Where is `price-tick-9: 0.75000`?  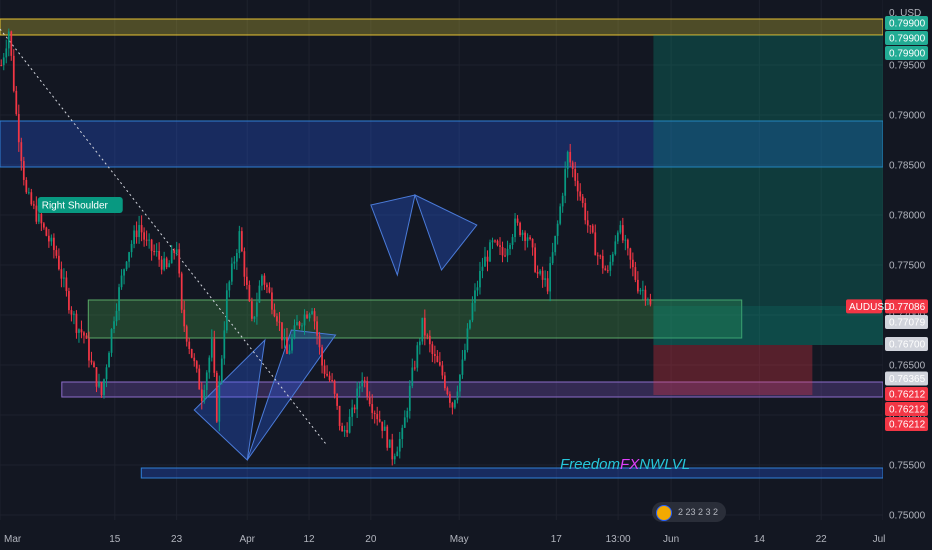
price-tick-9: 0.75000 is located at coordinates (907, 516).